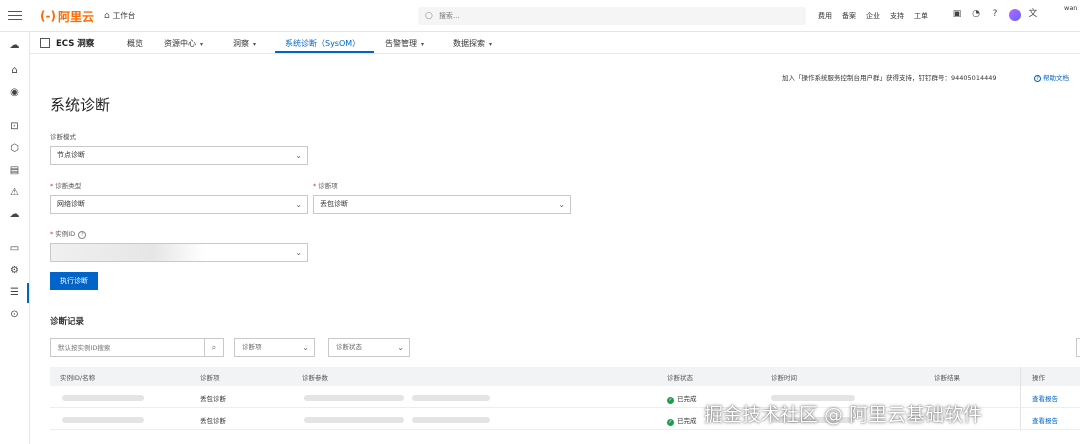 This screenshot has height=444, width=1080. Describe the element at coordinates (843, 415) in the screenshot. I see `watermark: 掘金技术社区 @ 阿里云基础软件` at that location.